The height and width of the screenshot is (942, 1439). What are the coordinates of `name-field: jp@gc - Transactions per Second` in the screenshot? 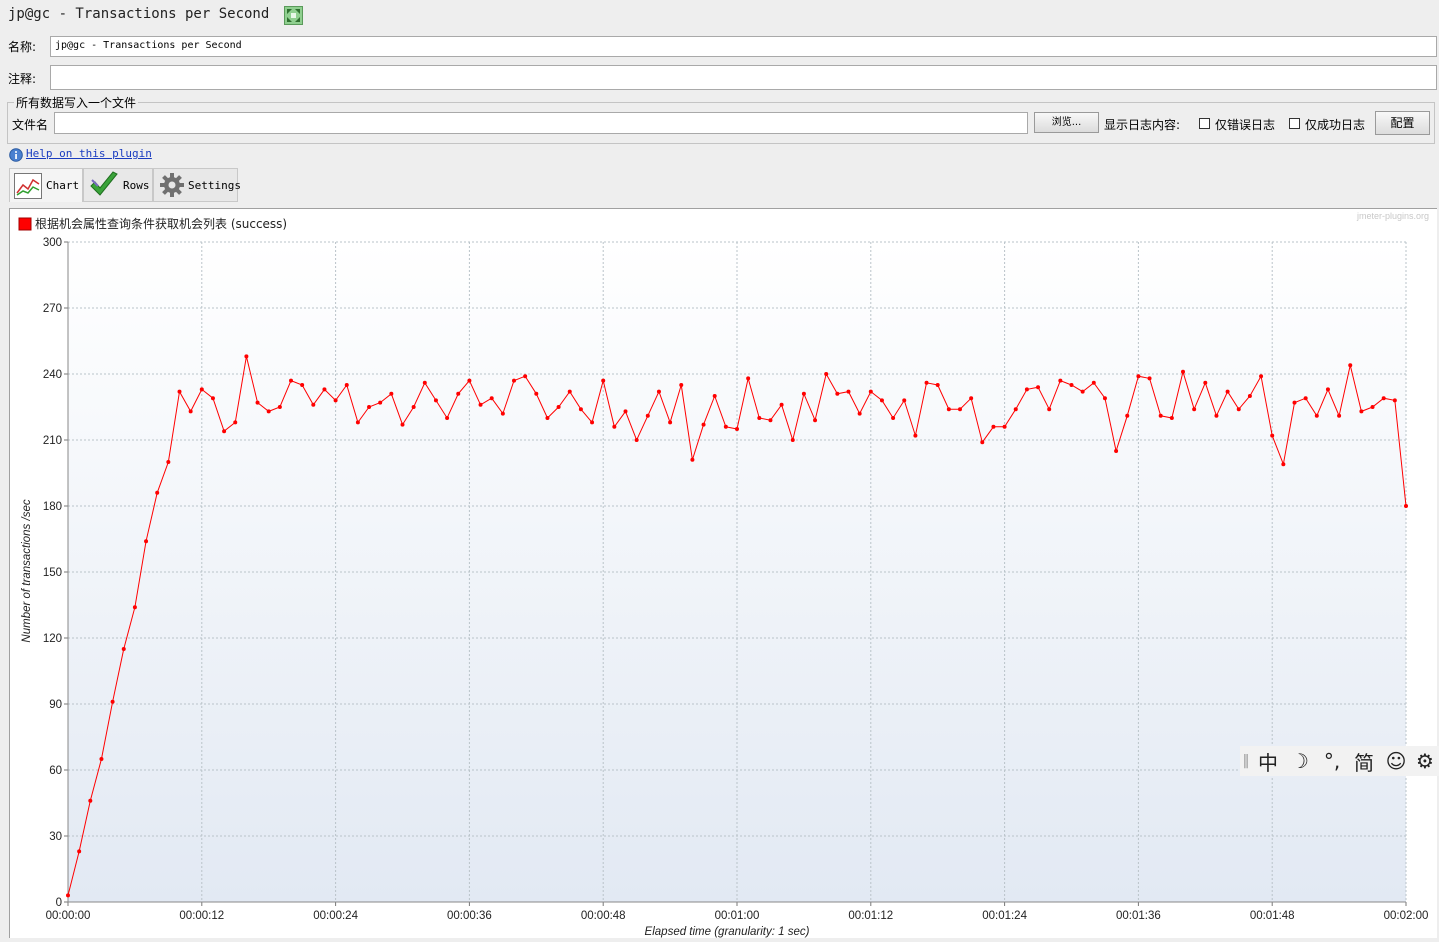 It's located at (743, 46).